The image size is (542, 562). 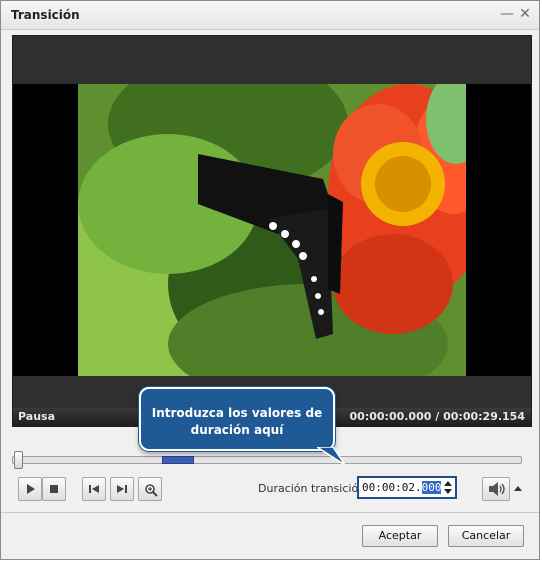 What do you see at coordinates (331, 456) in the screenshot?
I see `callout-pointer` at bounding box center [331, 456].